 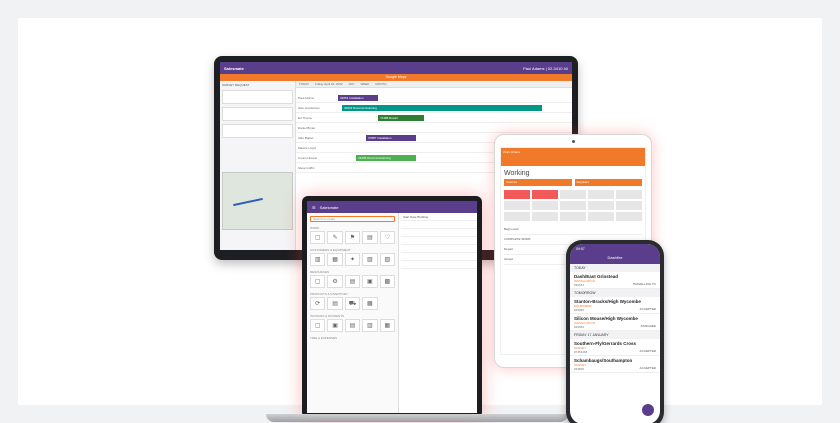 What do you see at coordinates (327, 316) in the screenshot?
I see `section-label: INVOICES & PAYMENTS` at bounding box center [327, 316].